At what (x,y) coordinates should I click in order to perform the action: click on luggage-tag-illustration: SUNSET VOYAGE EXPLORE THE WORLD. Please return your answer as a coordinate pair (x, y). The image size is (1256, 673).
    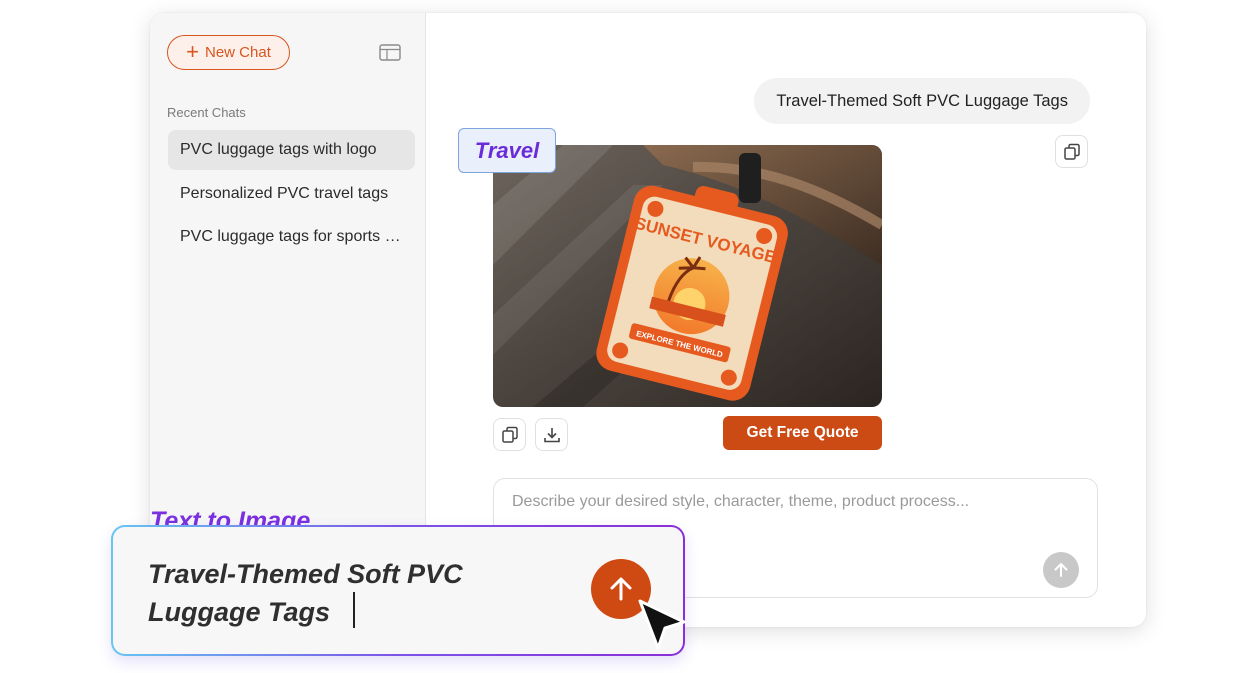
    Looking at the image, I should click on (687, 276).